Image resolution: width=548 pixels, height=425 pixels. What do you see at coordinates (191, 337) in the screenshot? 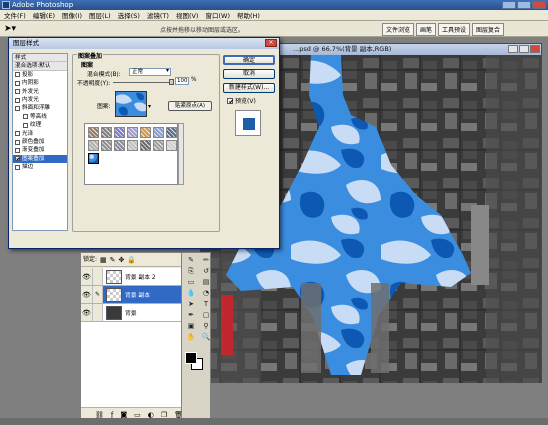
I see `hand-tool-icon: ✋` at bounding box center [191, 337].